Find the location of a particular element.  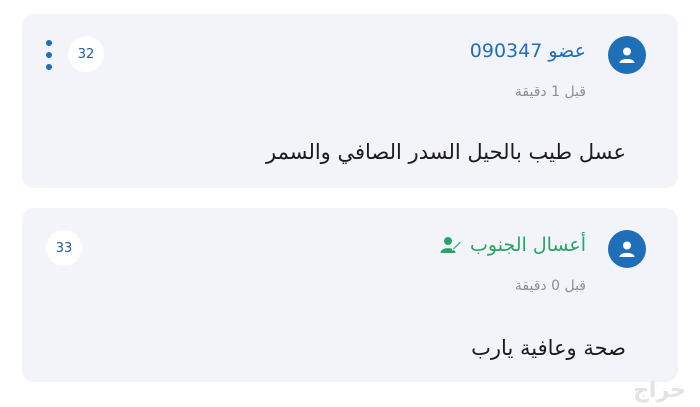

comment-author: عضو 090347 is located at coordinates (528, 51).